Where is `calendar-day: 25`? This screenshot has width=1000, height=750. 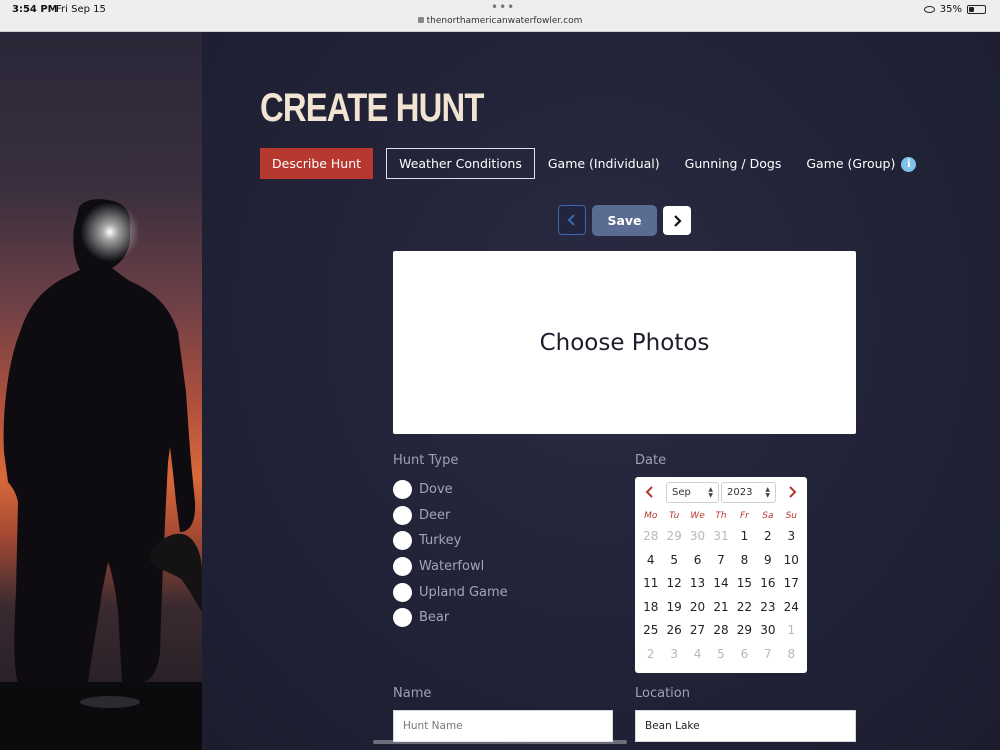
calendar-day: 25 is located at coordinates (650, 631).